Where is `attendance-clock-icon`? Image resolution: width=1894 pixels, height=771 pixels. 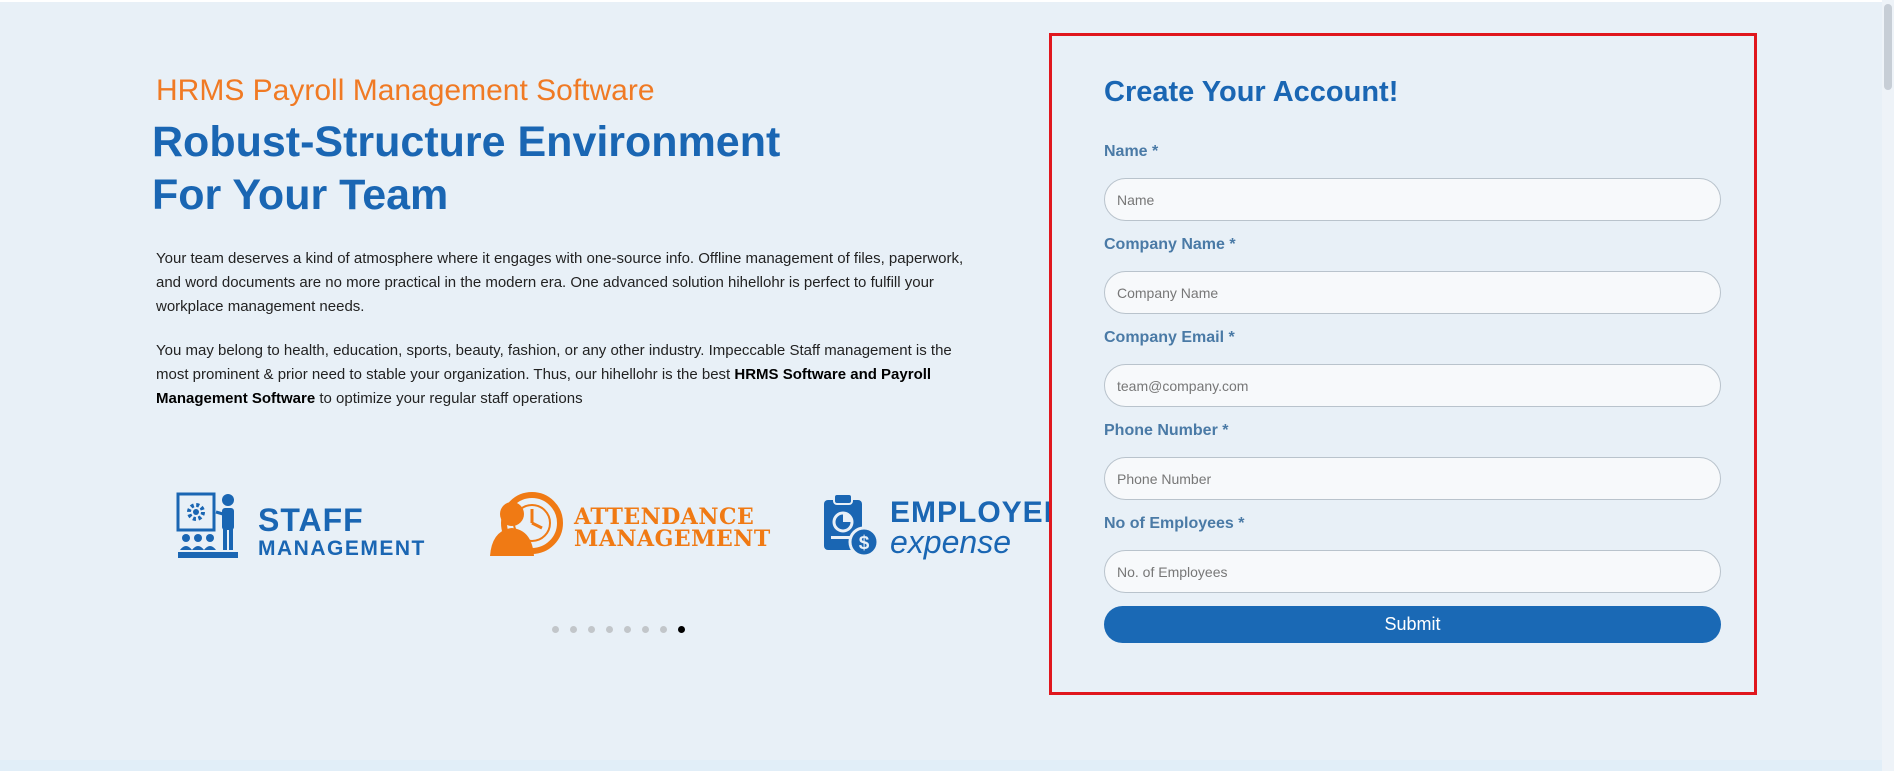
attendance-clock-icon is located at coordinates (527, 527).